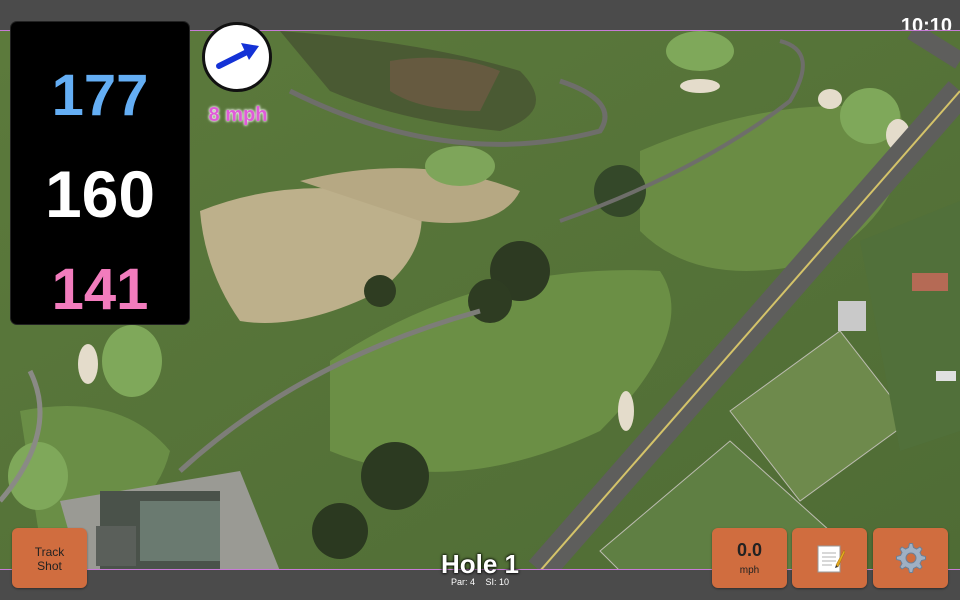 The height and width of the screenshot is (600, 960). I want to click on hole-title: Hole 1, so click(480, 564).